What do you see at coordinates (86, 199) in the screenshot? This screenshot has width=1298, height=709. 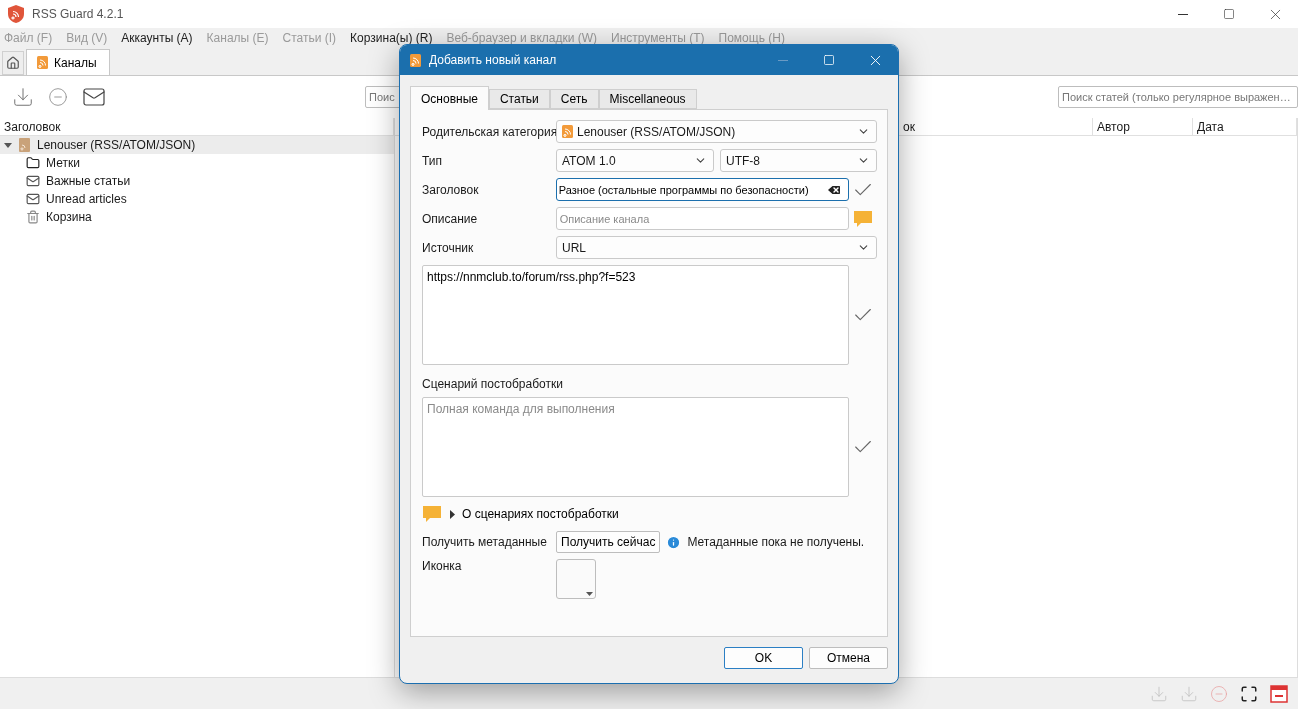 I see `tree-label: Unread articles` at bounding box center [86, 199].